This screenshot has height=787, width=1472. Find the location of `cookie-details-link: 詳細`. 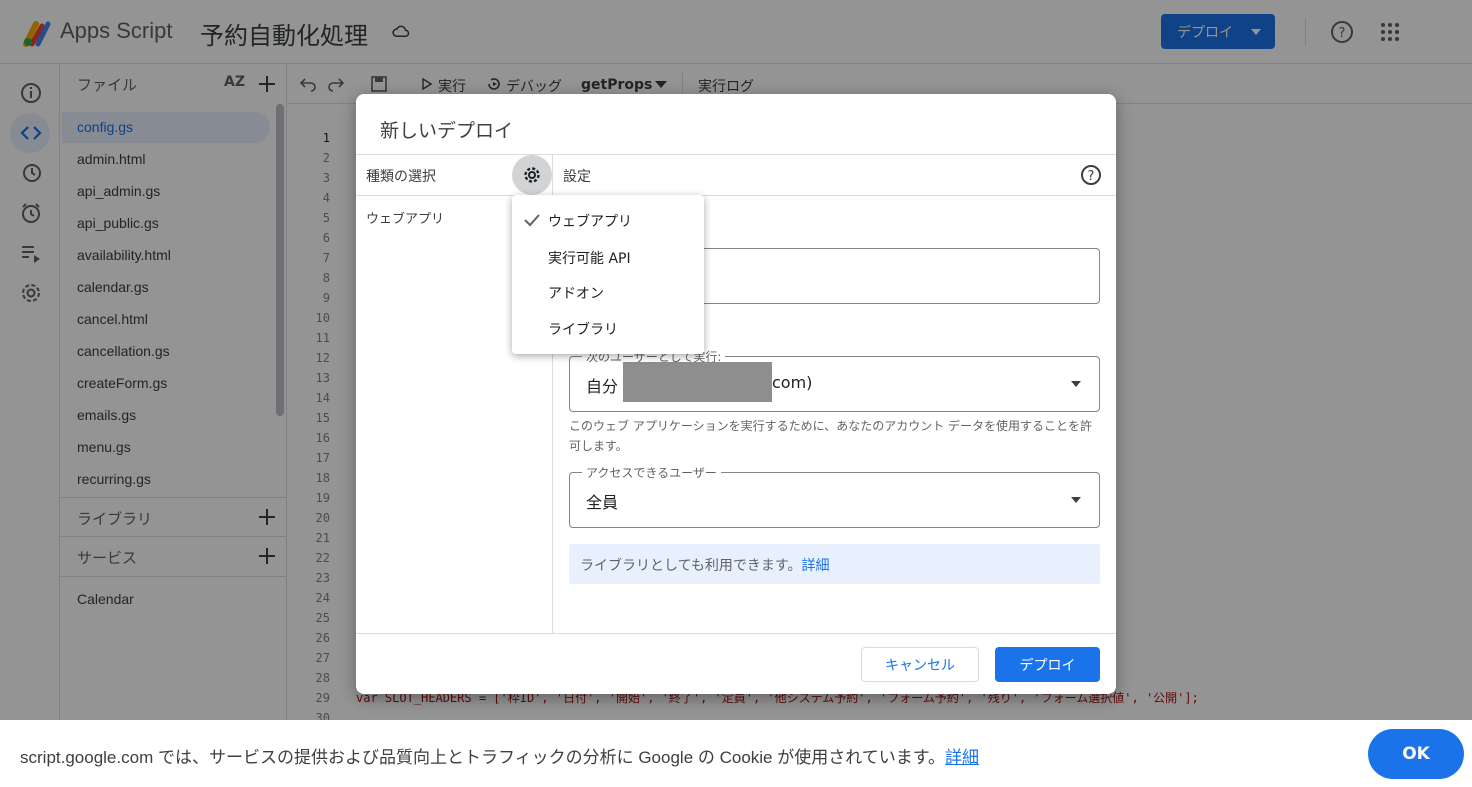

cookie-details-link: 詳細 is located at coordinates (962, 757).